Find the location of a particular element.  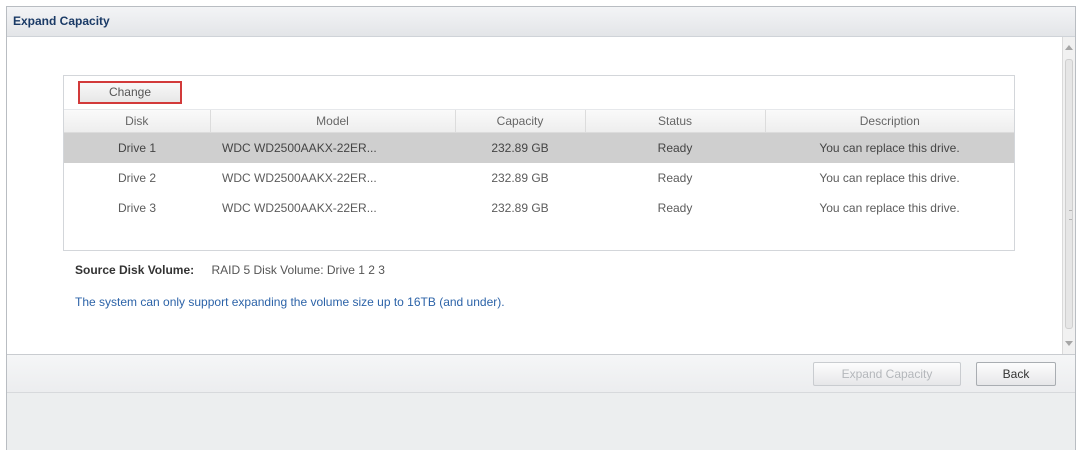

expand-capacity-button: Expand Capacity is located at coordinates (887, 374).